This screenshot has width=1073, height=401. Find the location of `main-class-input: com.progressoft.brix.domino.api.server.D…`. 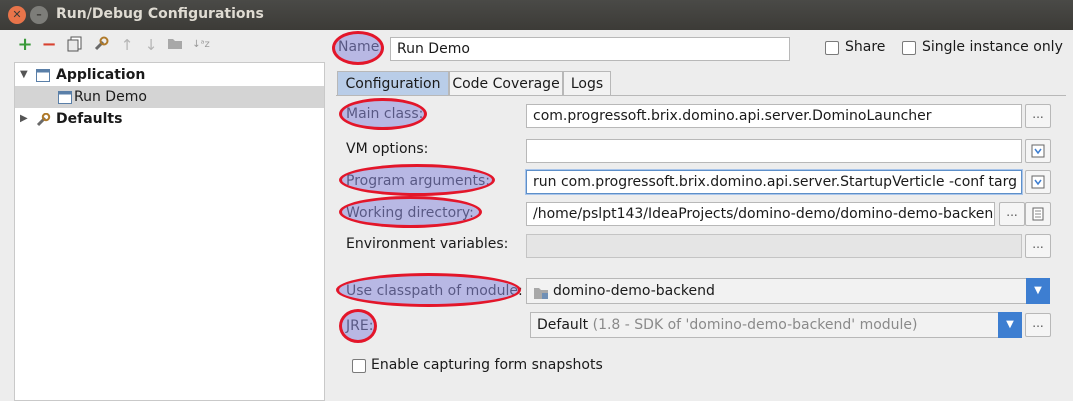

main-class-input: com.progressoft.brix.domino.api.server.D… is located at coordinates (774, 116).